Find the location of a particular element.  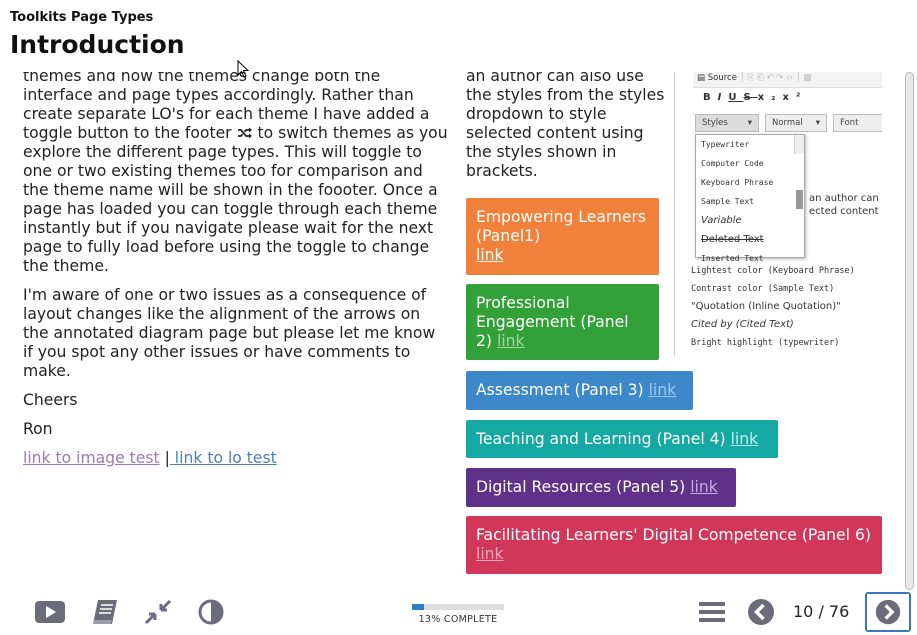

next-icon is located at coordinates (888, 612).